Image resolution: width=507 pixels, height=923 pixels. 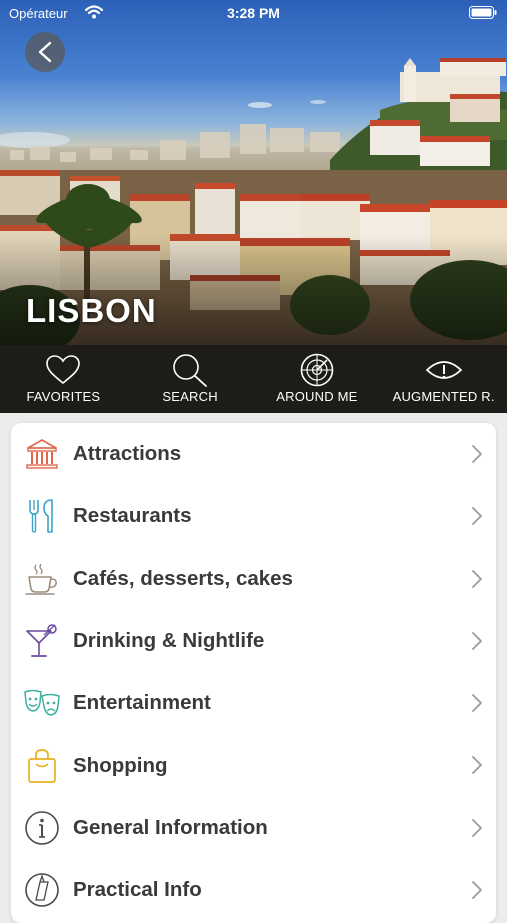 I want to click on fork-knife-icon, so click(x=42, y=516).